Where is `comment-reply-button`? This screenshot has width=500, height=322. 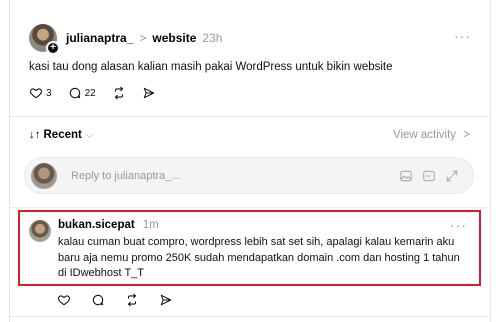 comment-reply-button is located at coordinates (98, 300).